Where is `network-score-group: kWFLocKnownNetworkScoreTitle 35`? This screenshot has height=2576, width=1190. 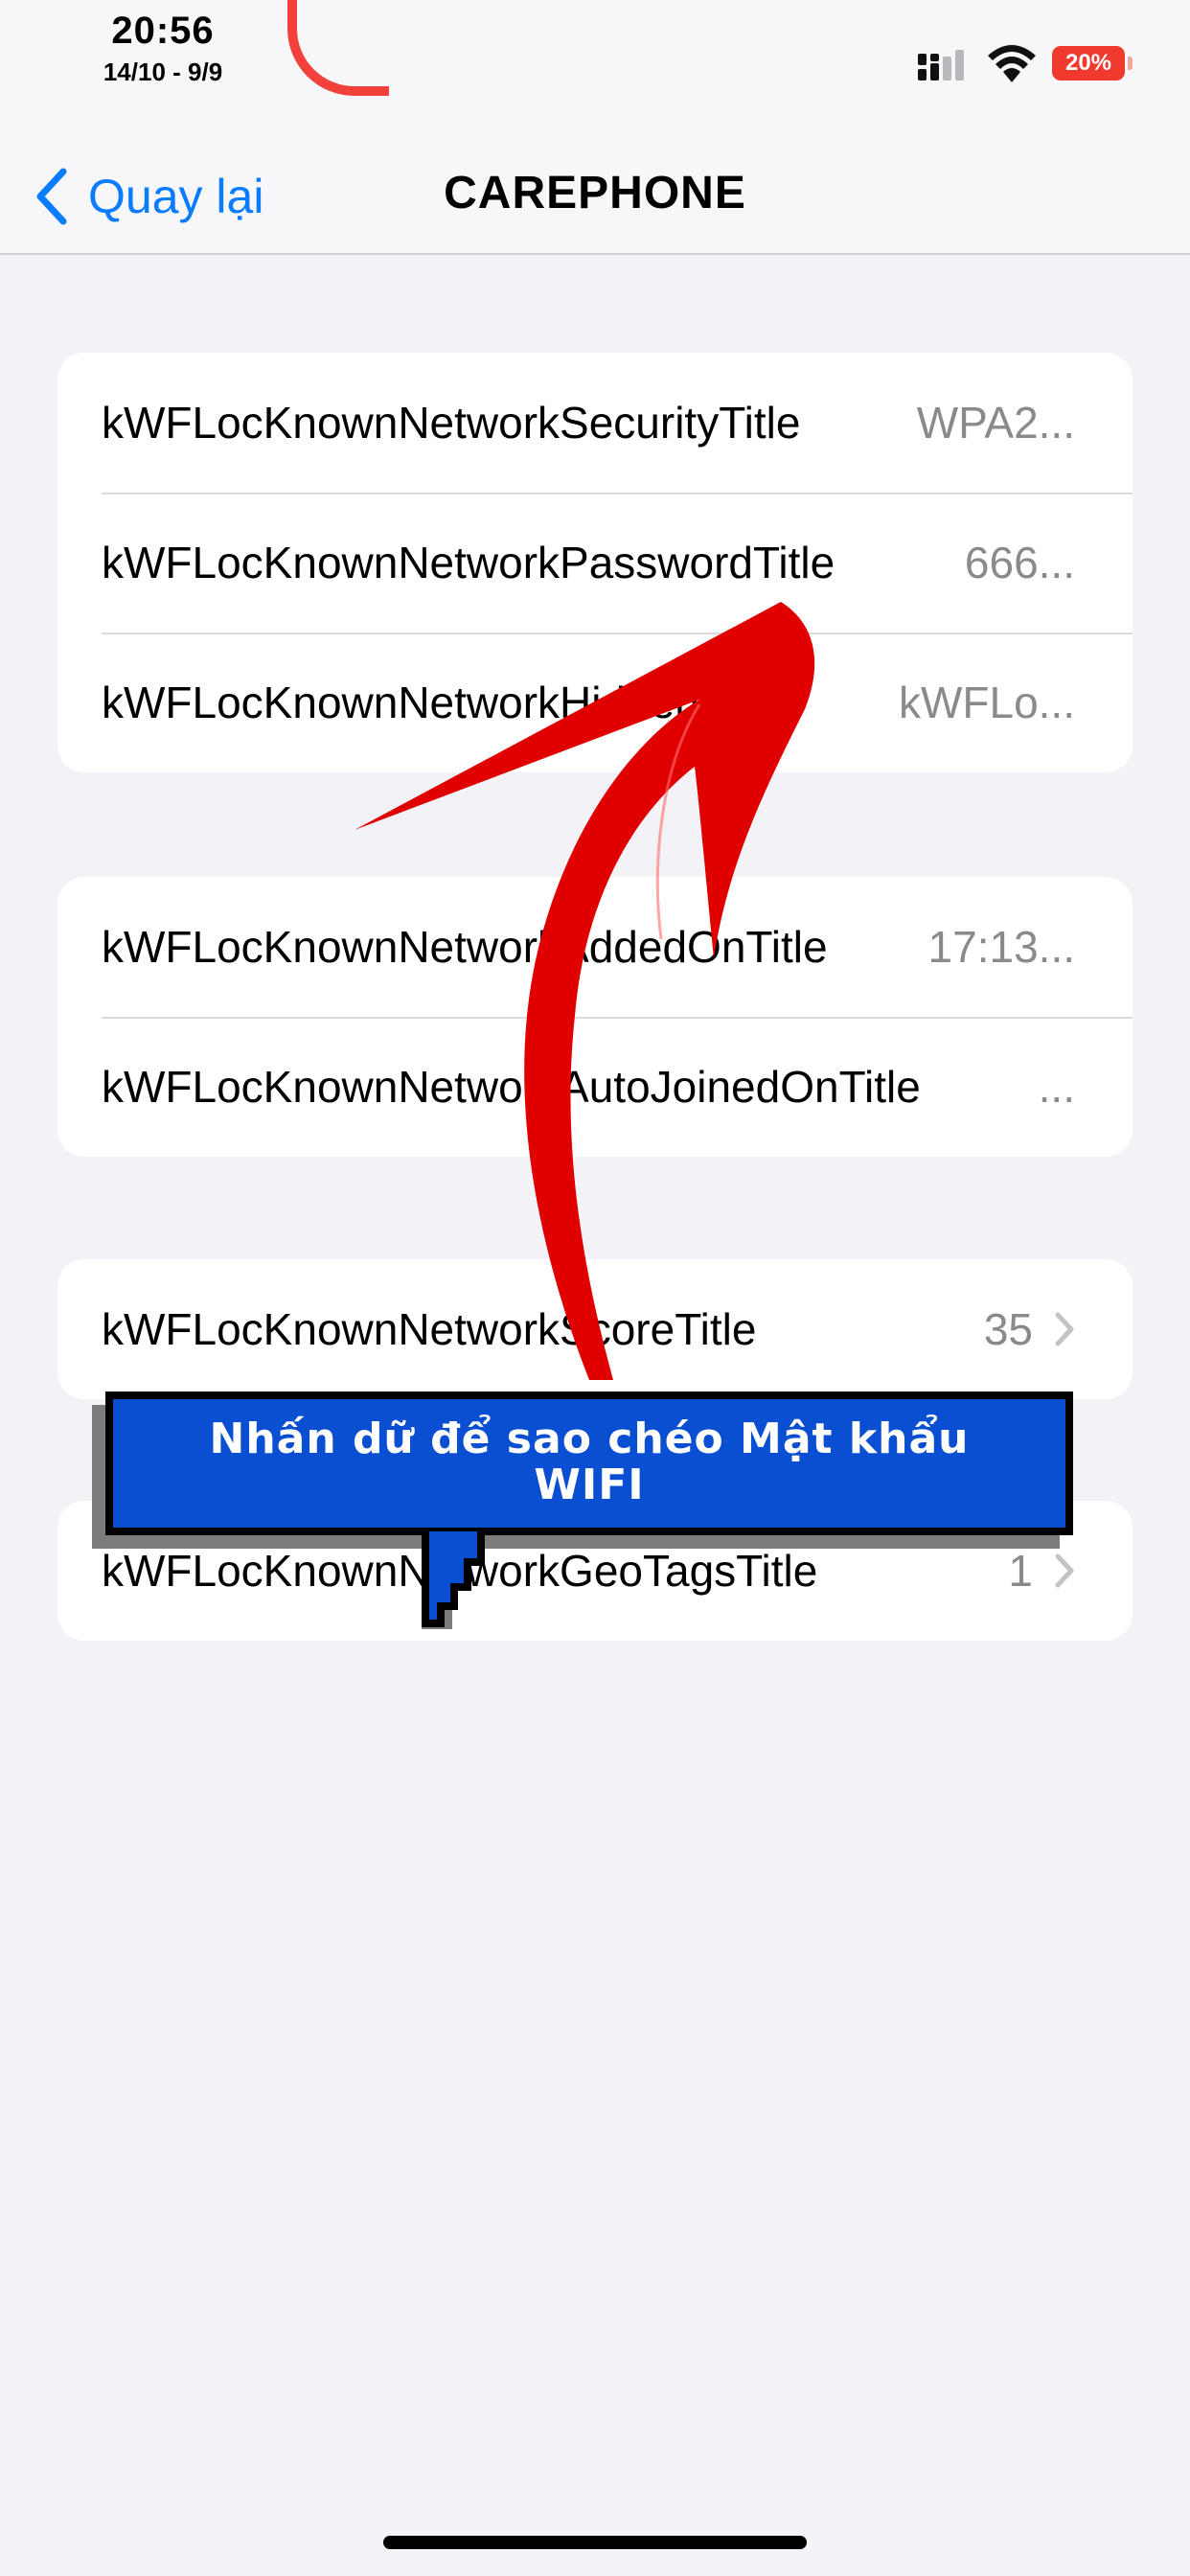 network-score-group: kWFLocKnownNetworkScoreTitle 35 is located at coordinates (595, 1329).